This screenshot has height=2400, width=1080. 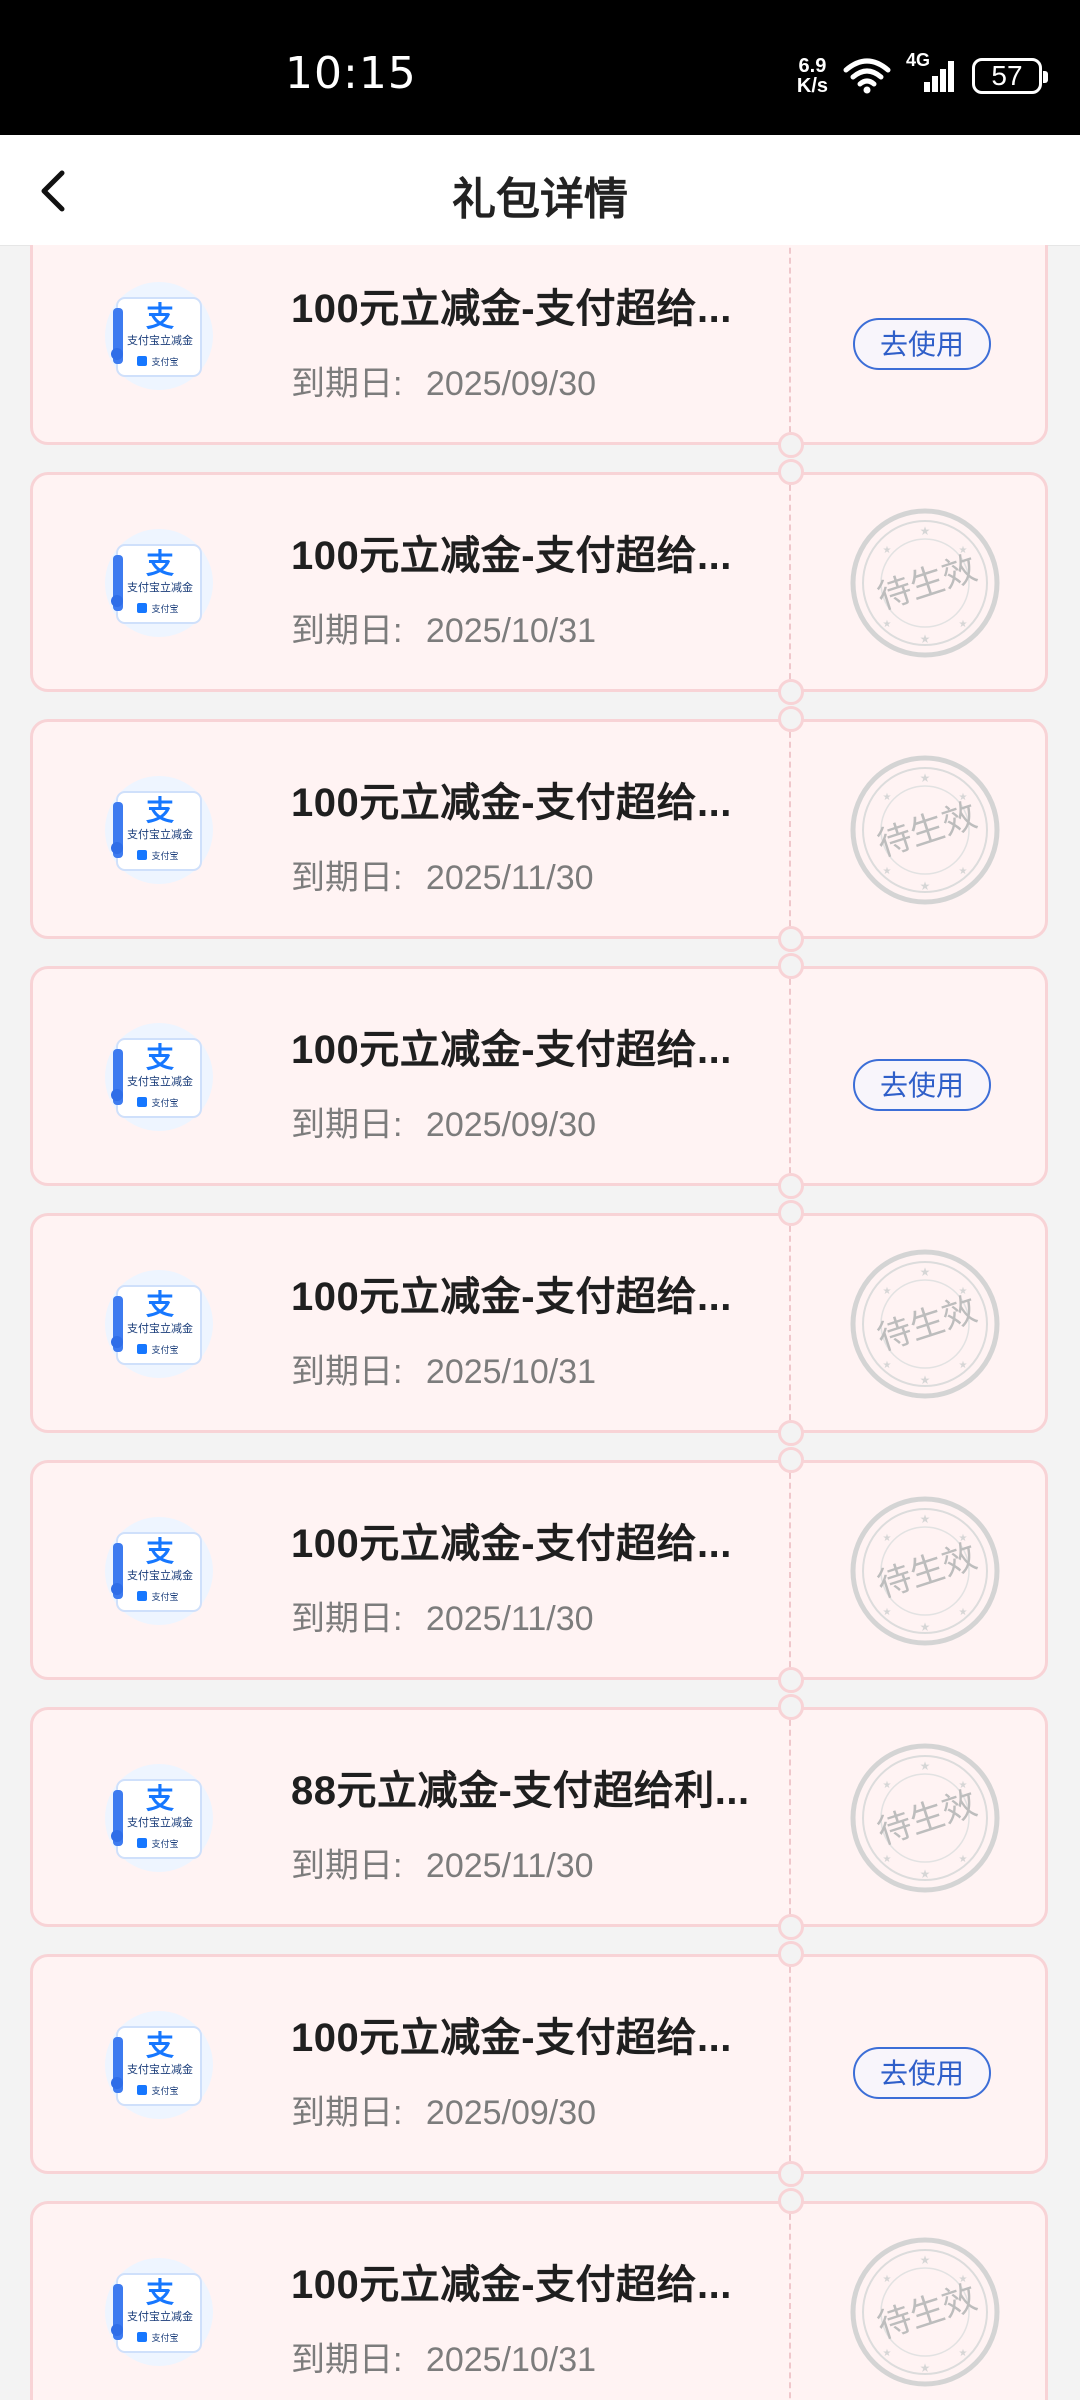 I want to click on network-speed: 6.9 K/s, so click(x=812, y=76).